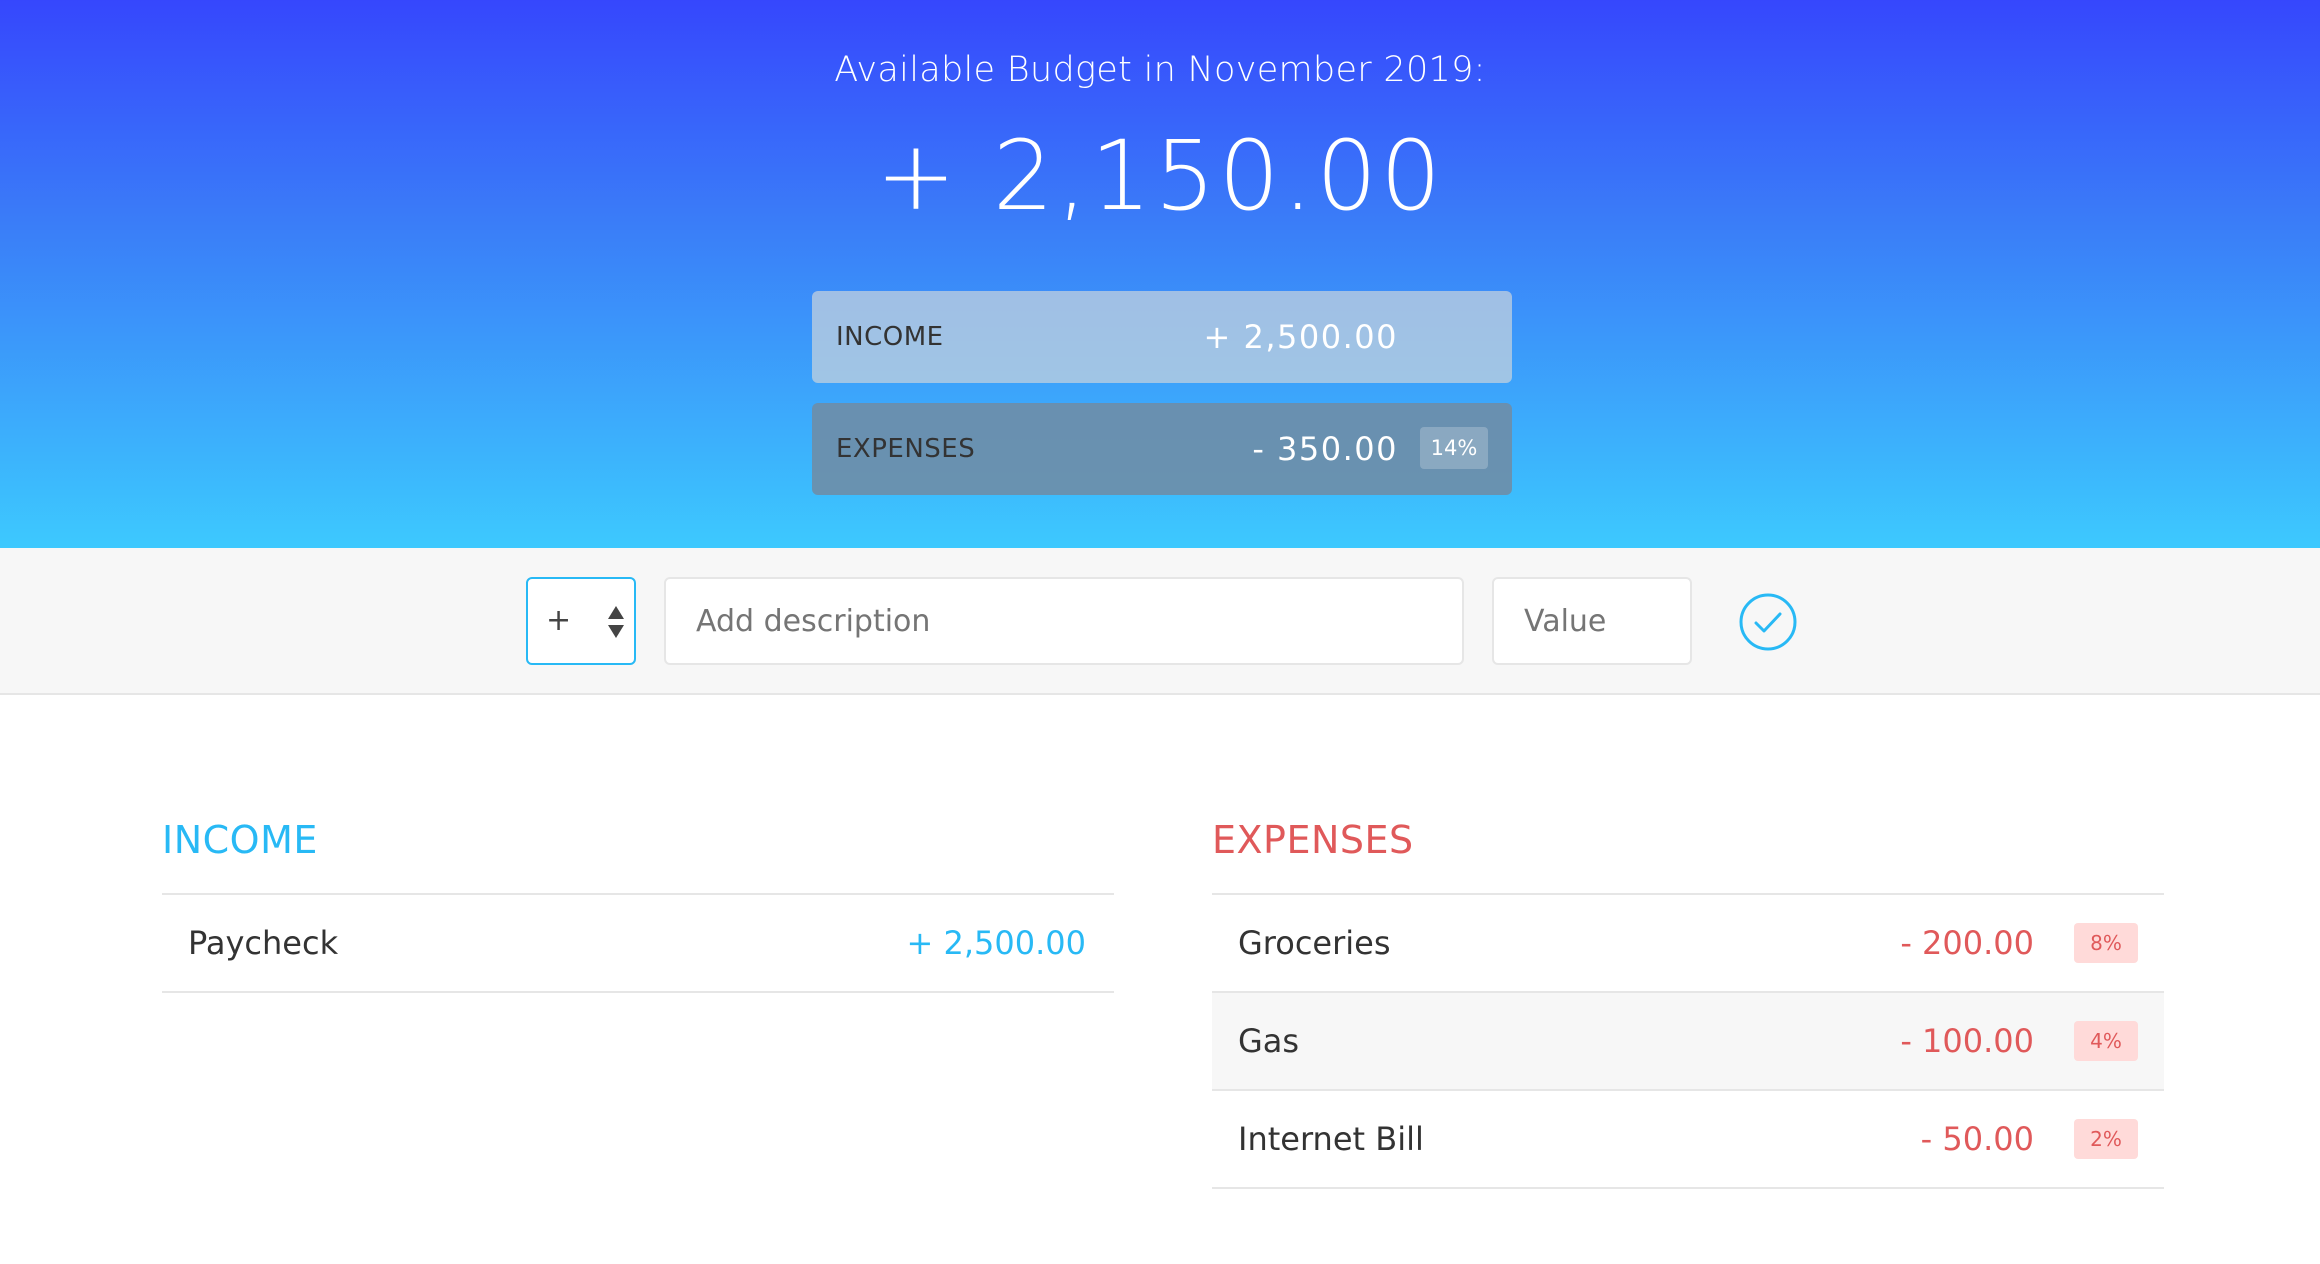 The width and height of the screenshot is (2320, 1264). What do you see at coordinates (1162, 449) in the screenshot?
I see `expenses-summary: EXPENSES - 350.00 14%` at bounding box center [1162, 449].